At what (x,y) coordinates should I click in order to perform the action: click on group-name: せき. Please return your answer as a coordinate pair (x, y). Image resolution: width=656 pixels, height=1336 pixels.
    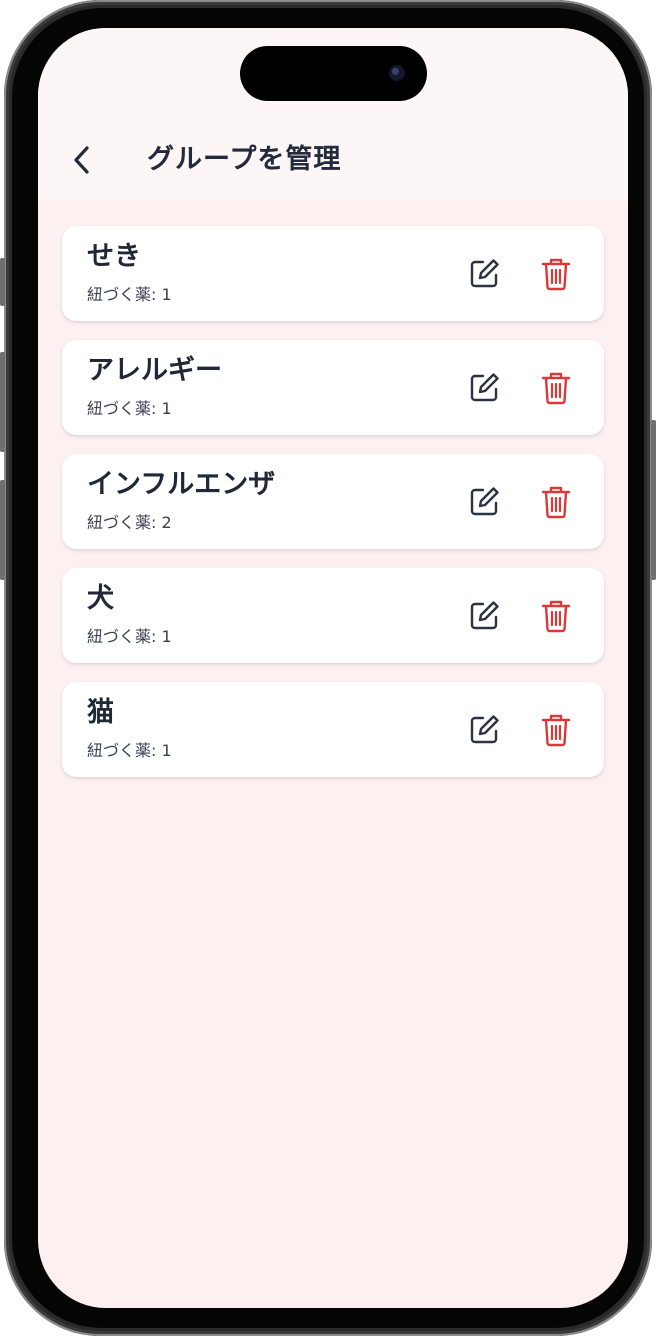
    Looking at the image, I should click on (114, 256).